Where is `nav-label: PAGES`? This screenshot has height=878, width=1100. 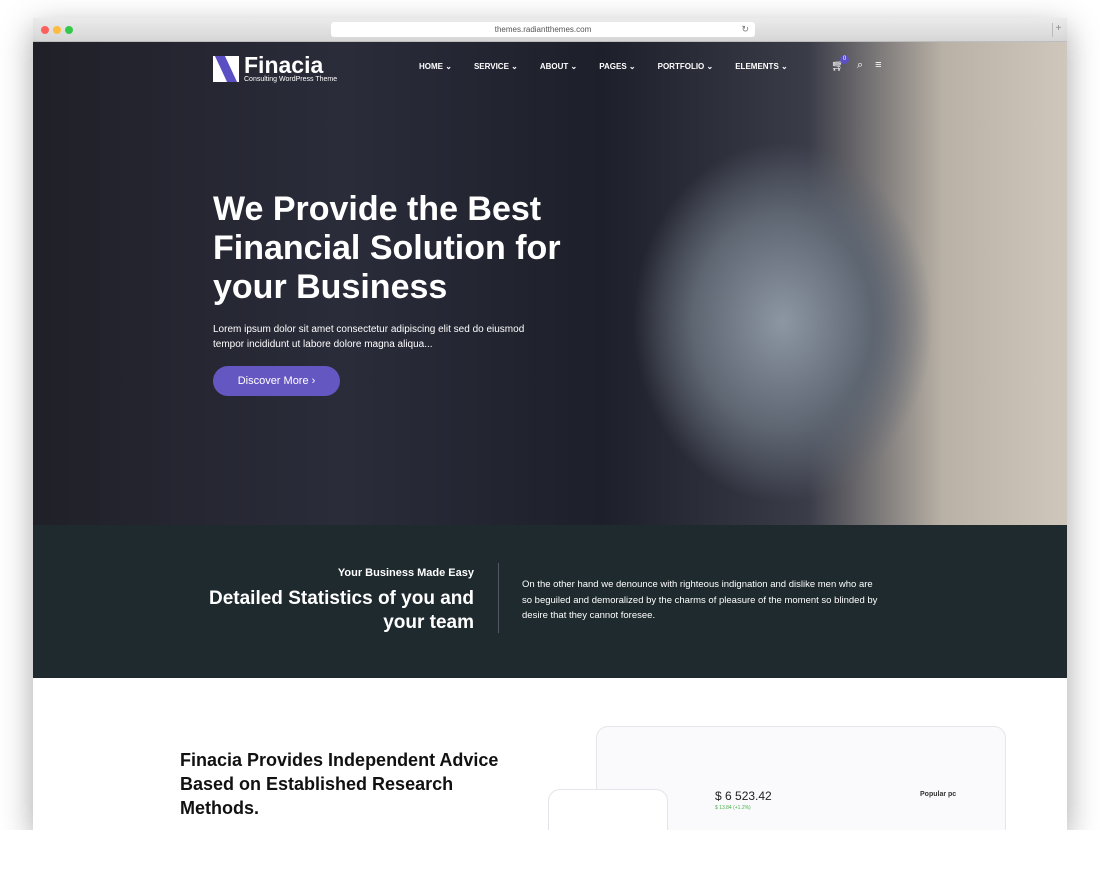 nav-label: PAGES is located at coordinates (613, 66).